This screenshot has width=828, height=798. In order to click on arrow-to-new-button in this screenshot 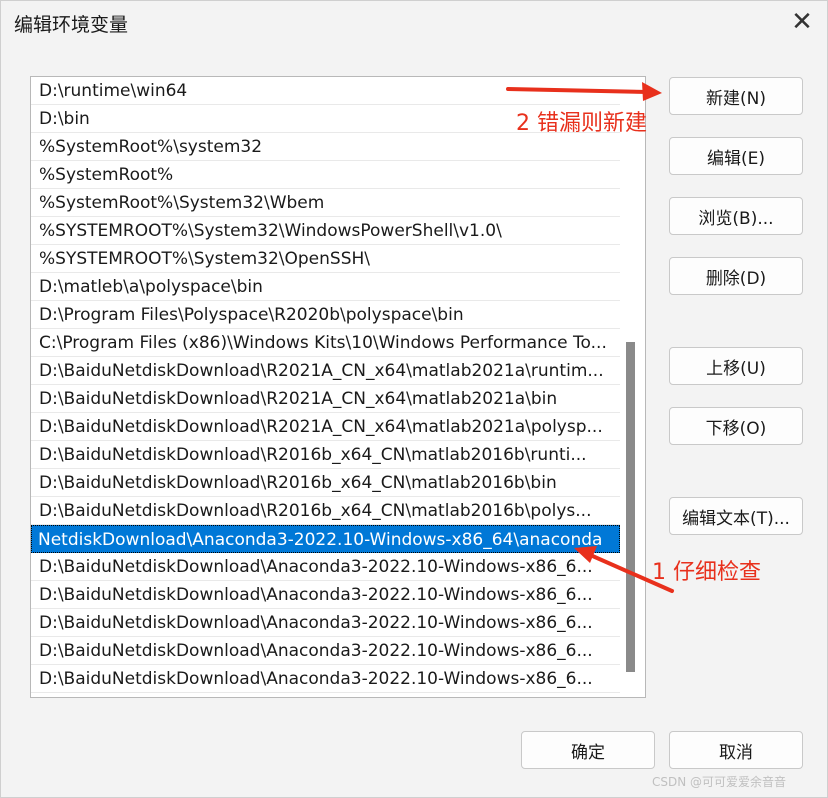, I will do `click(584, 91)`.